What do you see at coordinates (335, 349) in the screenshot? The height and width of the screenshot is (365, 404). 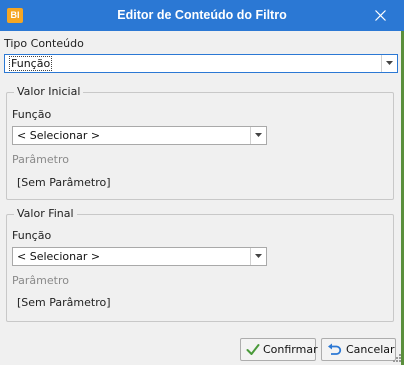 I see `undo-icon` at bounding box center [335, 349].